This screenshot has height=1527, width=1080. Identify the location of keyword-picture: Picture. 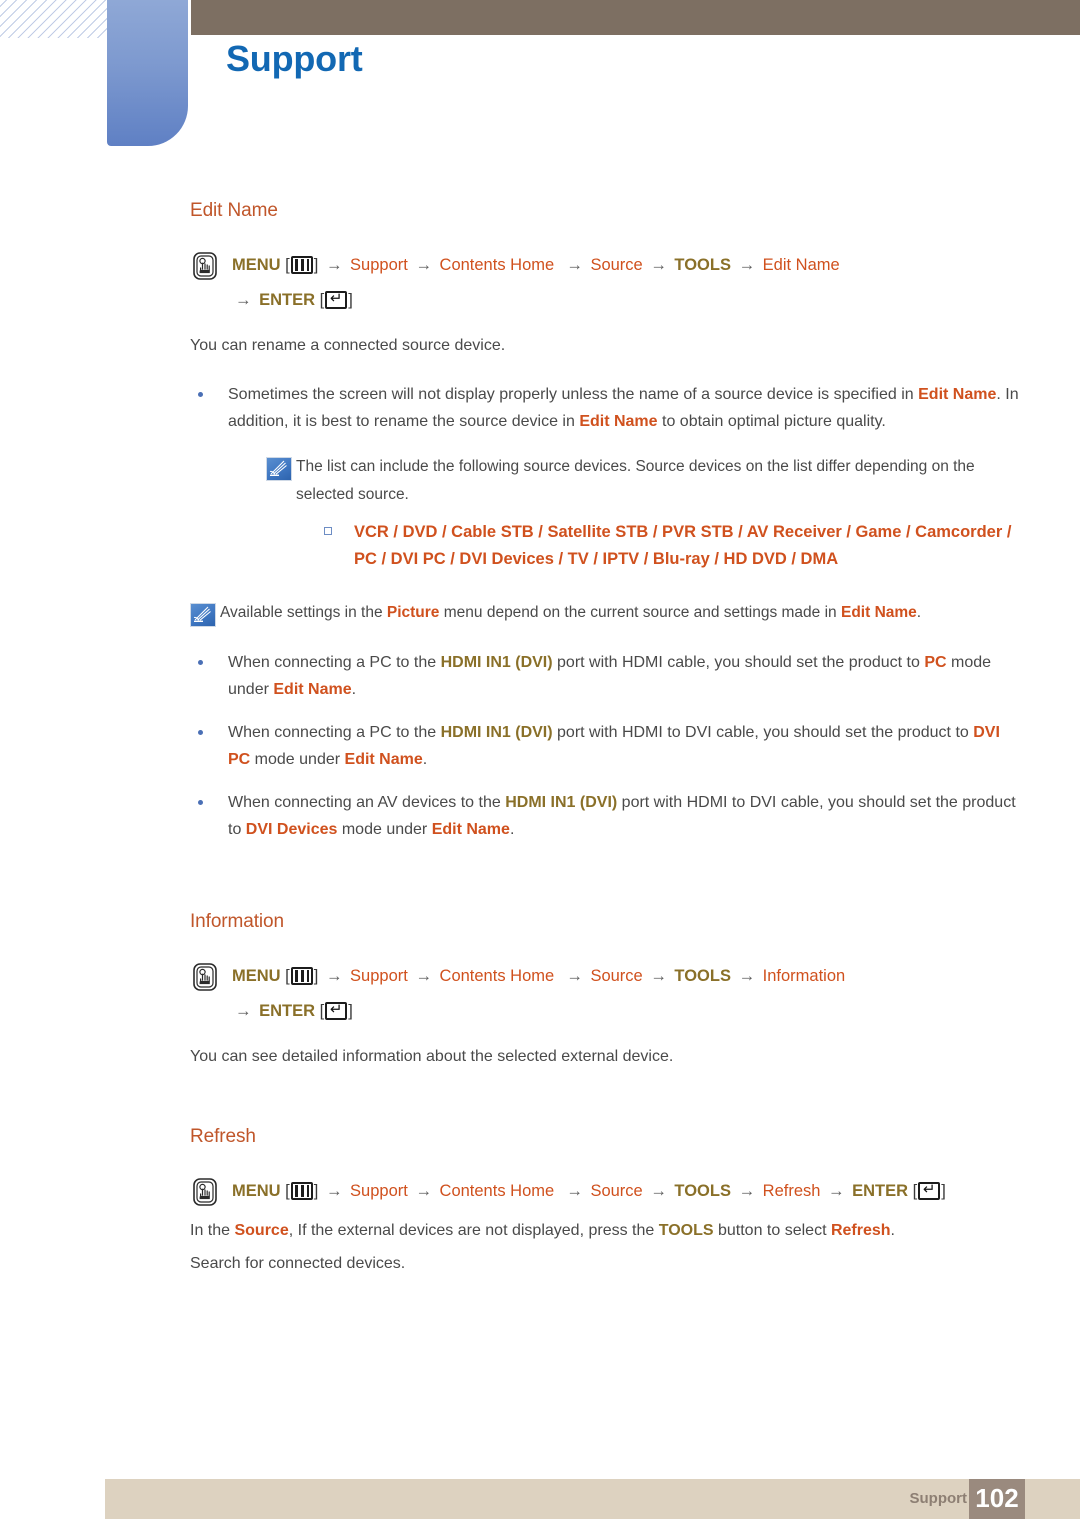
(413, 612).